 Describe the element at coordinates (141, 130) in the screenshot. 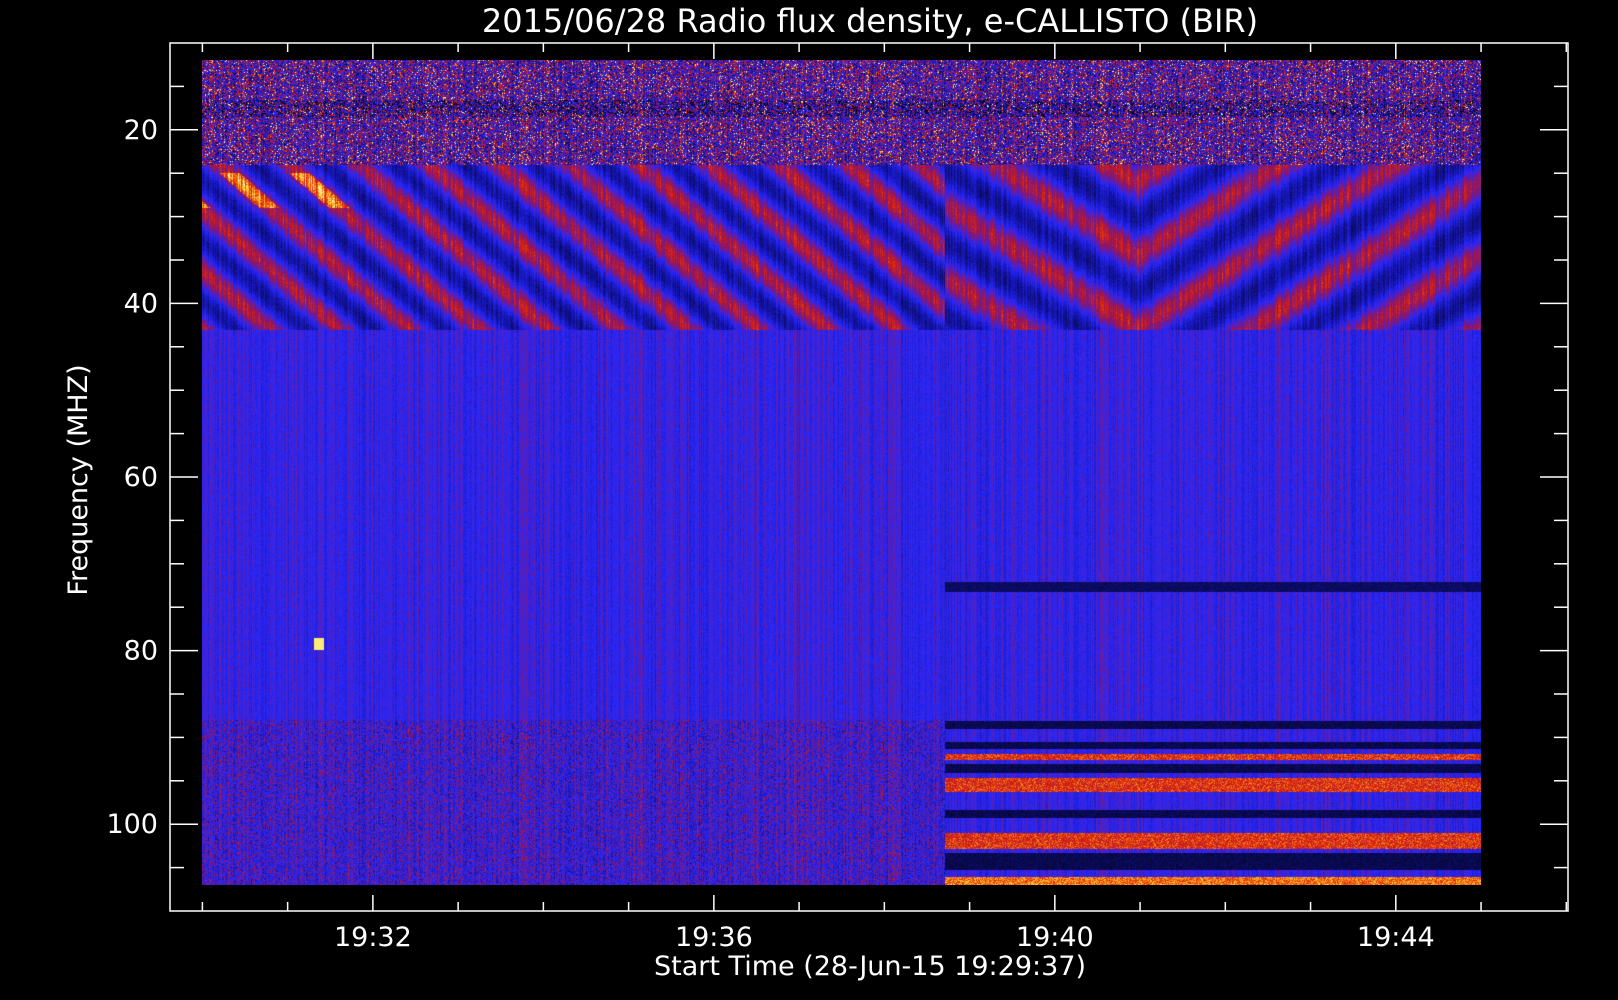

I see `y-tick-label: 20` at that location.